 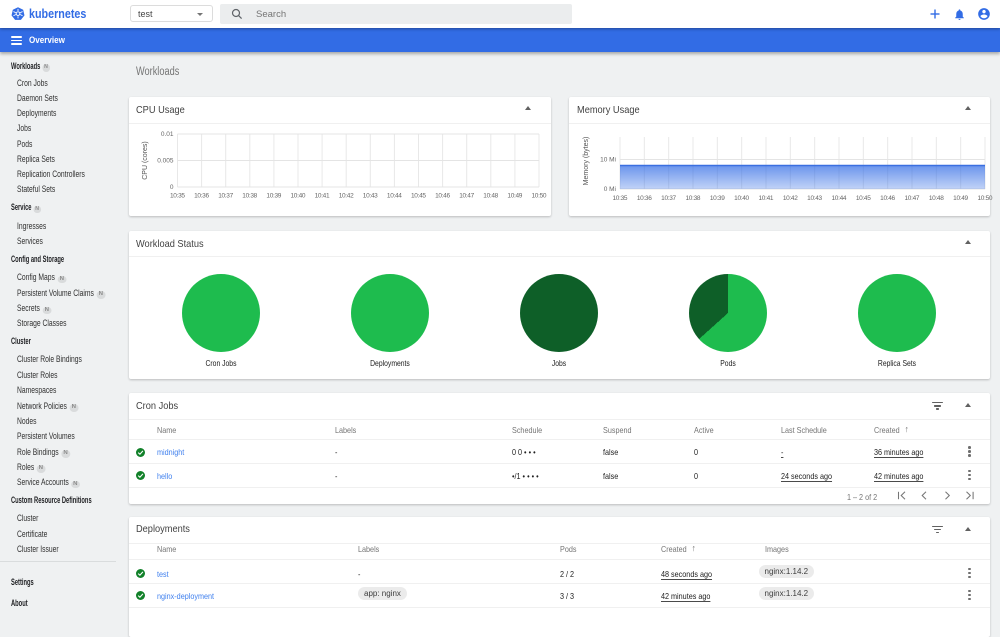 What do you see at coordinates (145, 160) in the screenshot?
I see `svg-text: CPU (cores)` at bounding box center [145, 160].